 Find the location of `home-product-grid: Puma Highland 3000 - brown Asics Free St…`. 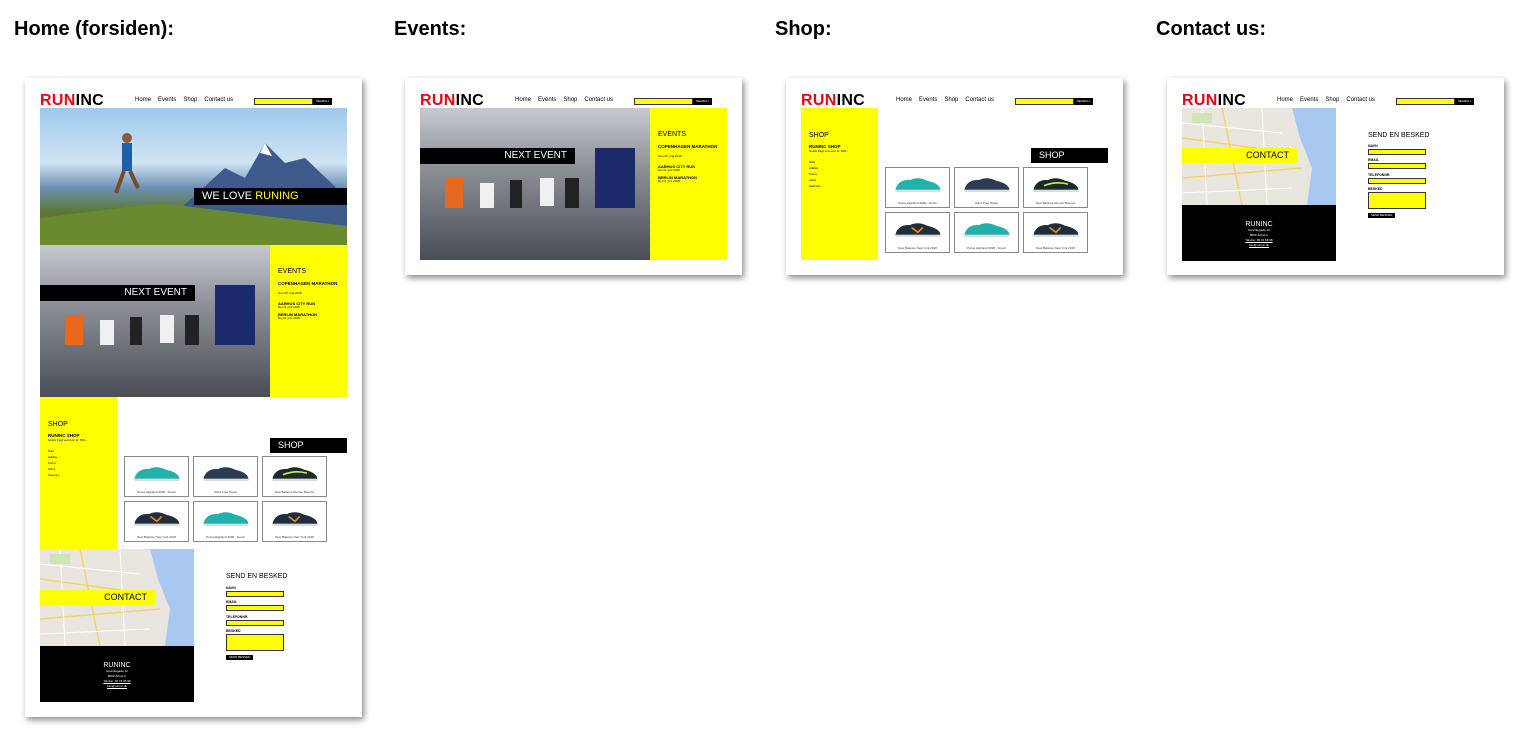

home-product-grid: Puma Highland 3000 - brown Asics Free St… is located at coordinates (226, 499).